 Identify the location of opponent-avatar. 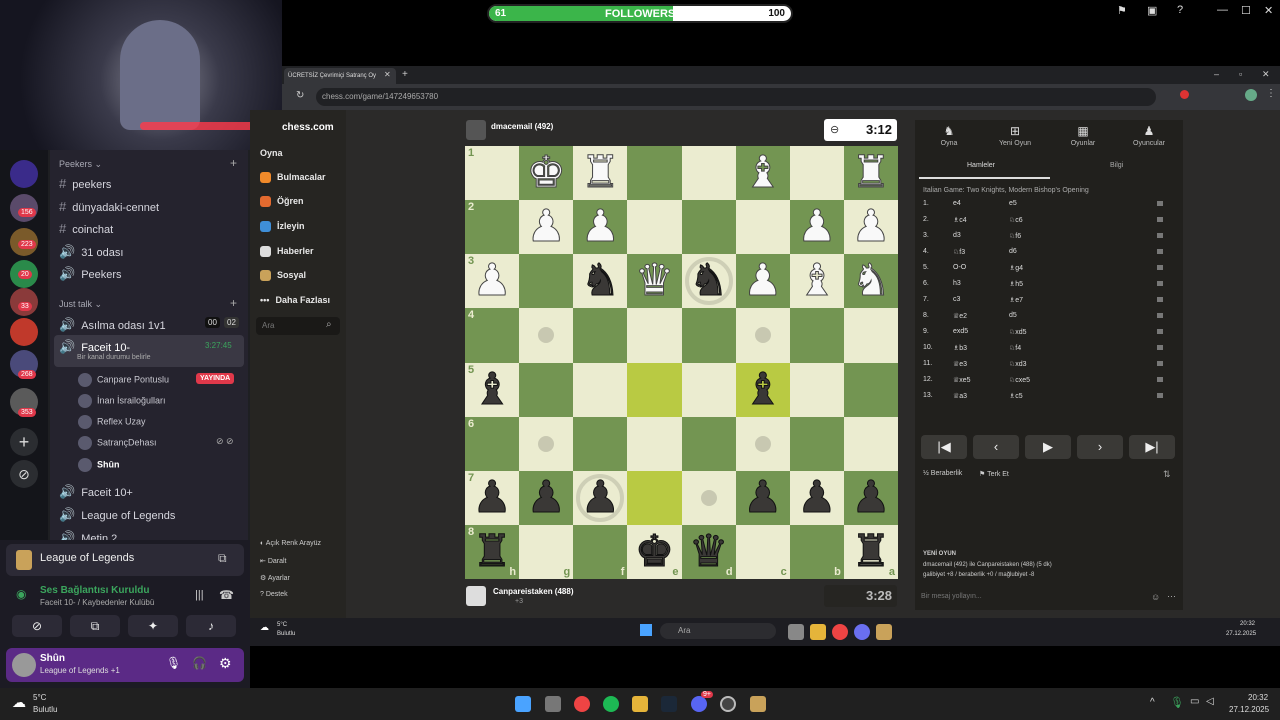
(476, 130).